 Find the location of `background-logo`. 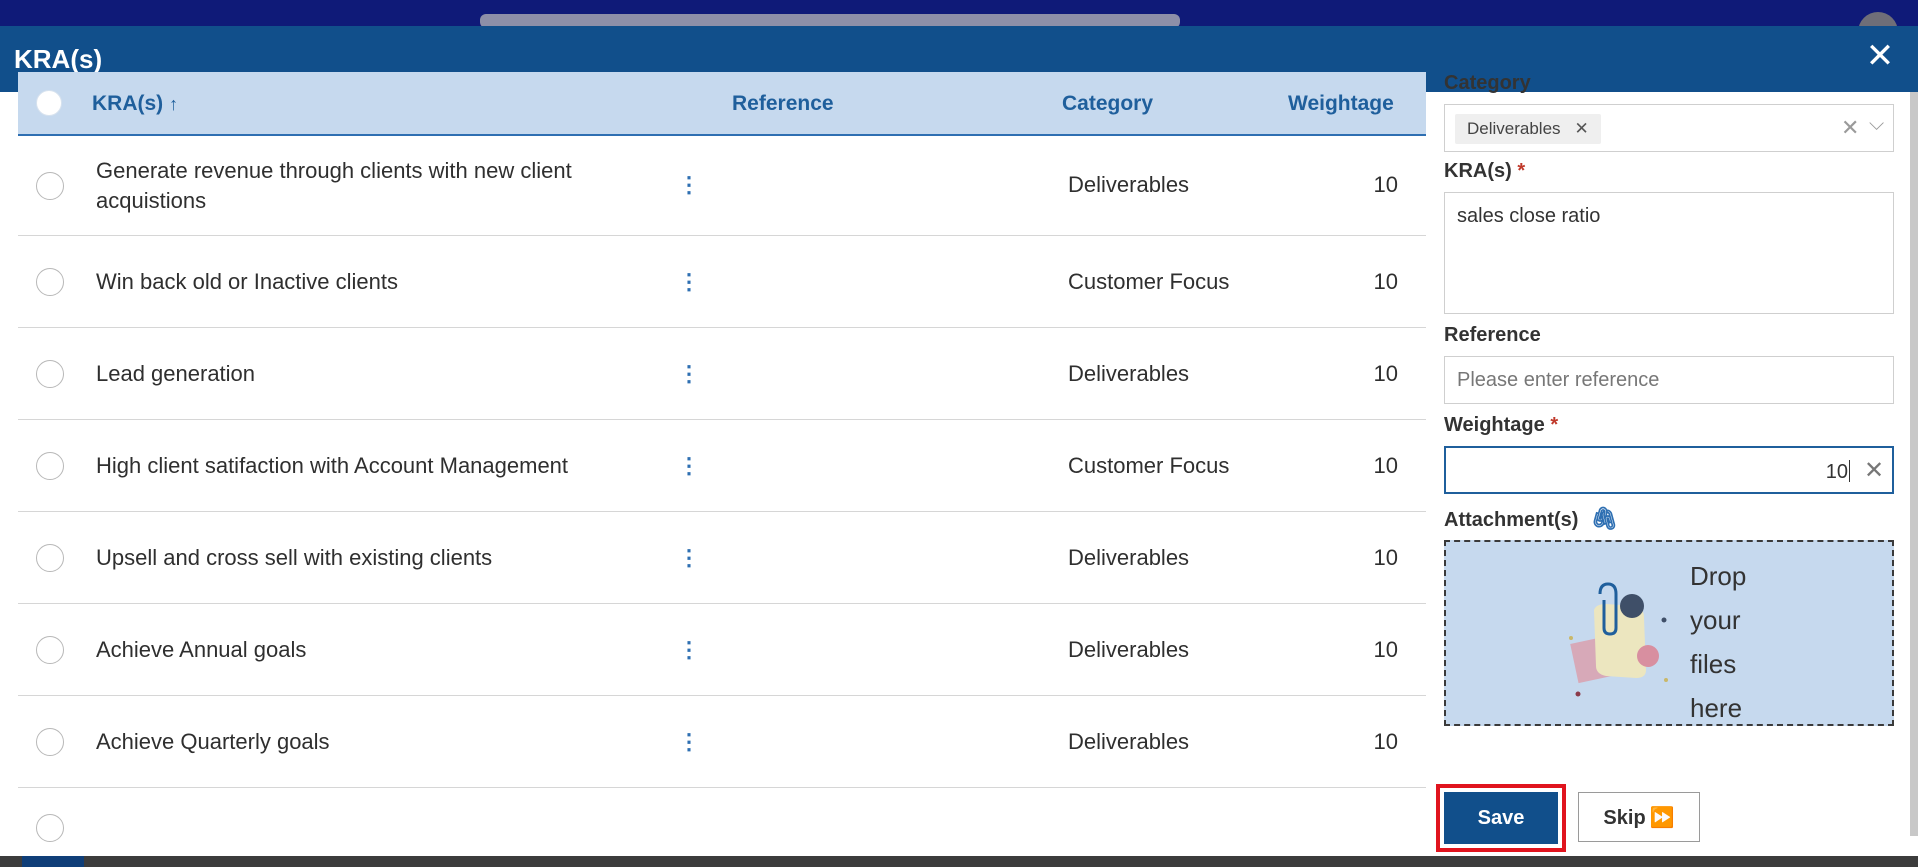

background-logo is located at coordinates (53, 861).